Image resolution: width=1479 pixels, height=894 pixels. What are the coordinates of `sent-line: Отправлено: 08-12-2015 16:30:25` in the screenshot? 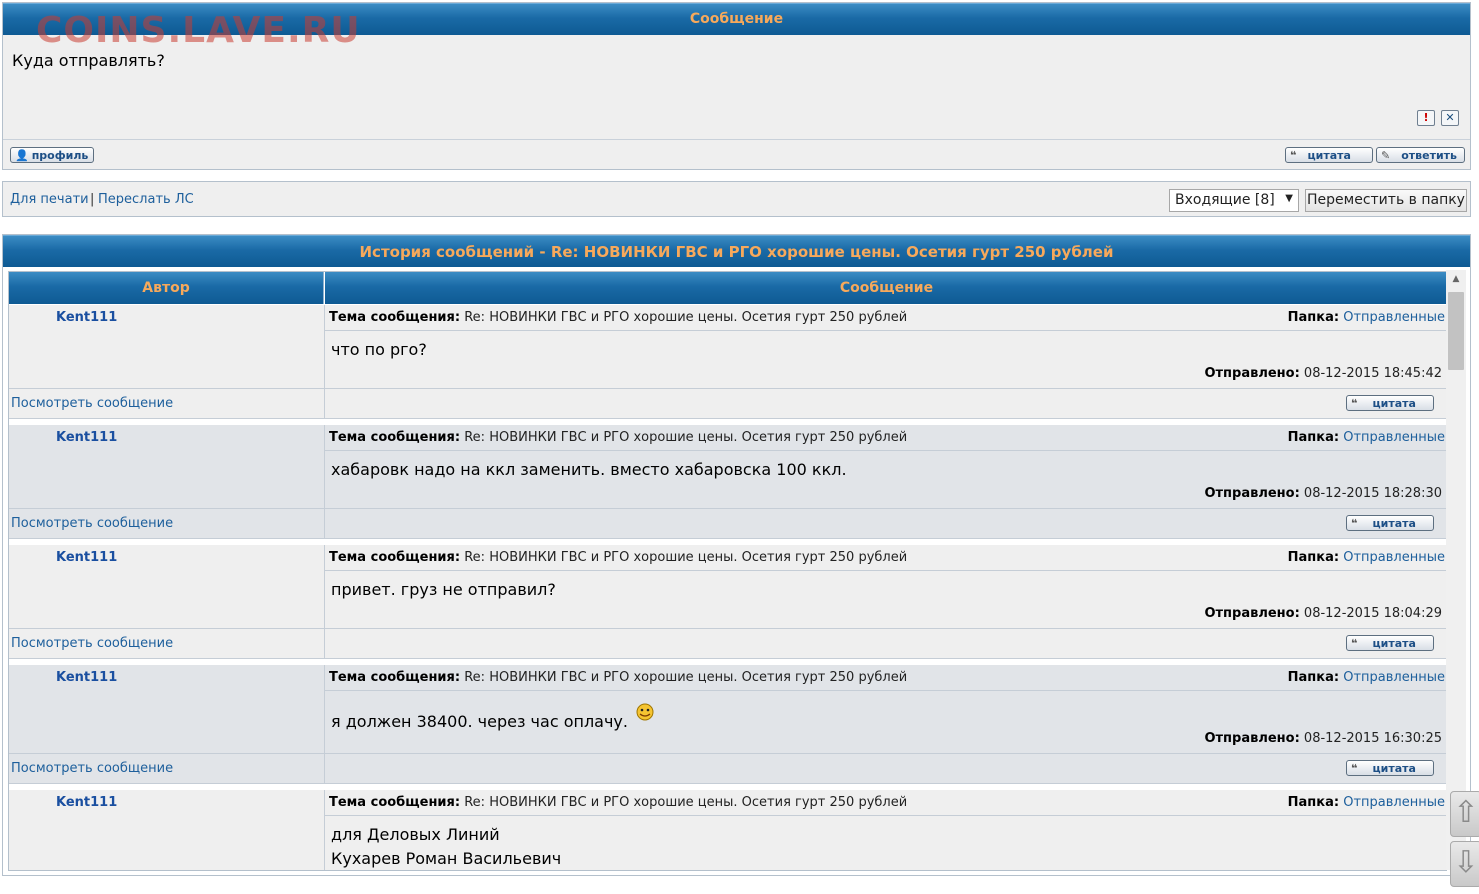 It's located at (1323, 738).